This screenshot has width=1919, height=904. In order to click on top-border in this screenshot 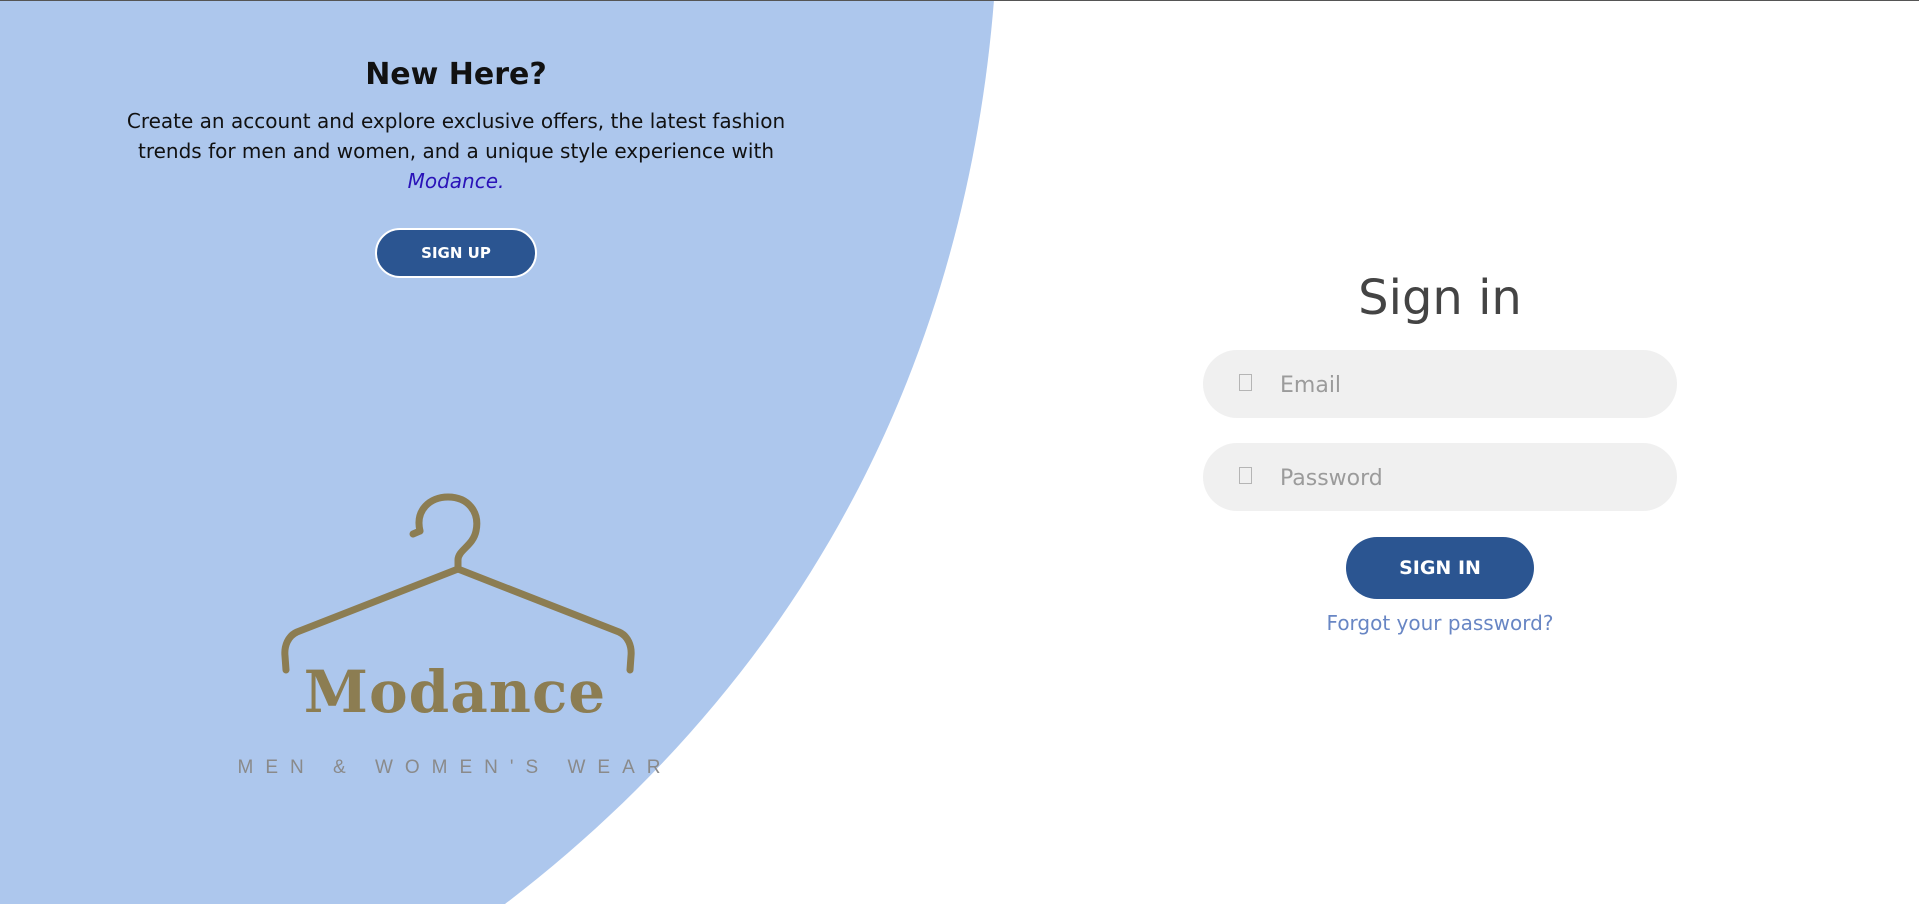, I will do `click(959, 0)`.